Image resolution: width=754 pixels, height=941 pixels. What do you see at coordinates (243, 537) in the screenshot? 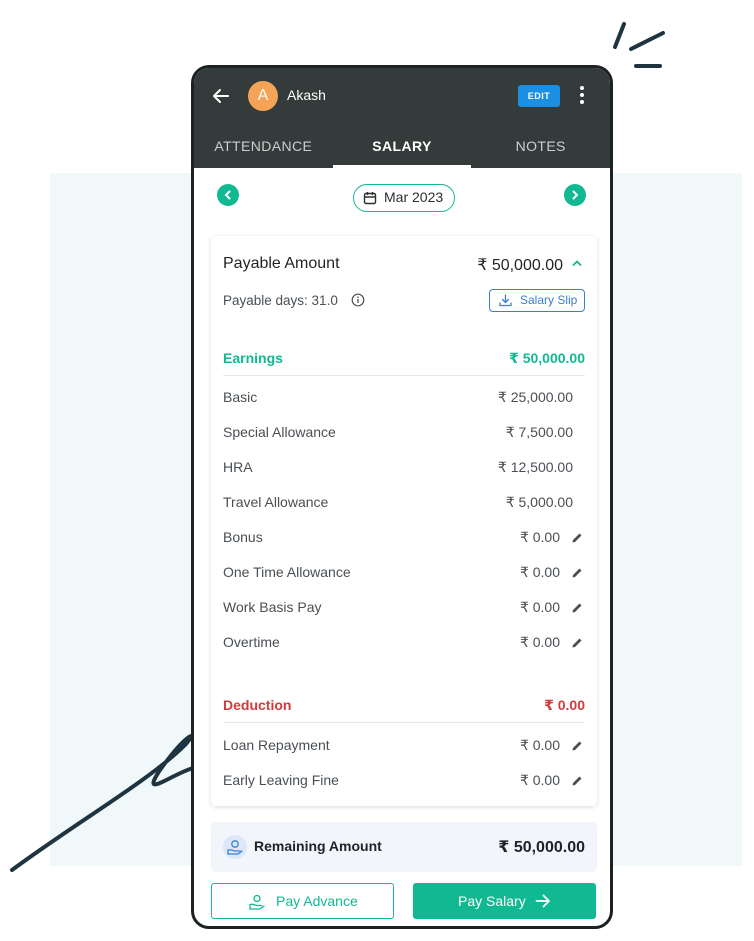
I see `earning-label-bonus: Bonus` at bounding box center [243, 537].